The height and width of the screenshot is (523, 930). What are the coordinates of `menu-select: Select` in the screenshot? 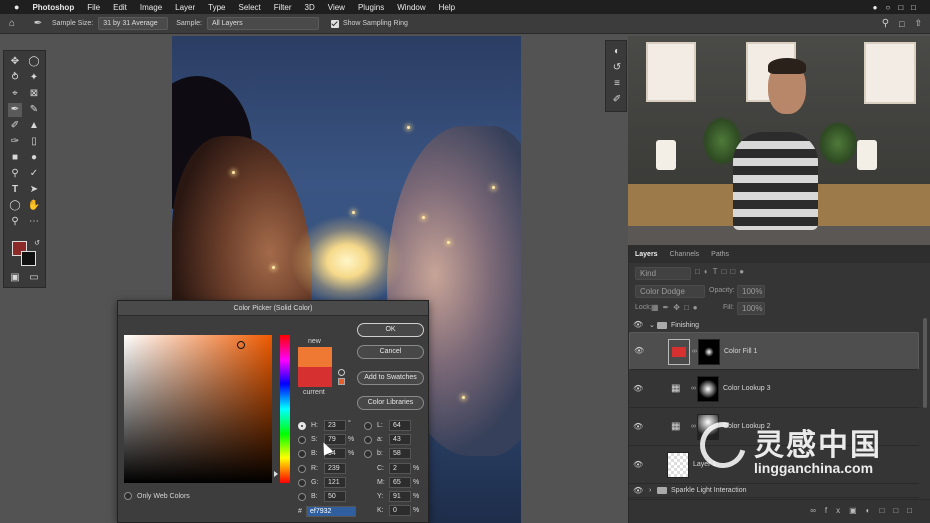 It's located at (250, 7).